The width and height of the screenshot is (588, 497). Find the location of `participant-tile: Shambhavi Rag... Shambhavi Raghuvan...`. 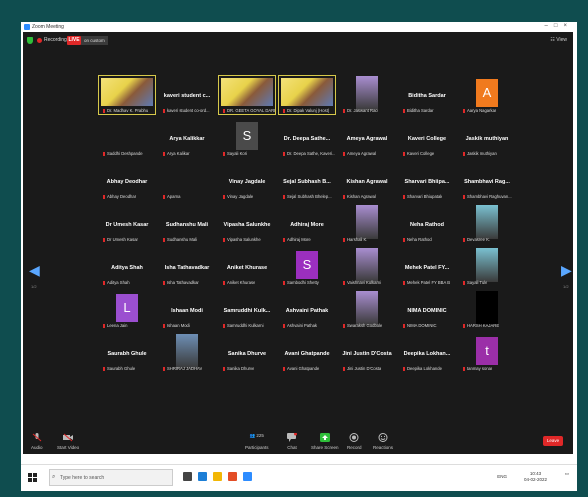

participant-tile: Shambhavi Rag... Shambhavi Raghuvan... is located at coordinates (487, 181).